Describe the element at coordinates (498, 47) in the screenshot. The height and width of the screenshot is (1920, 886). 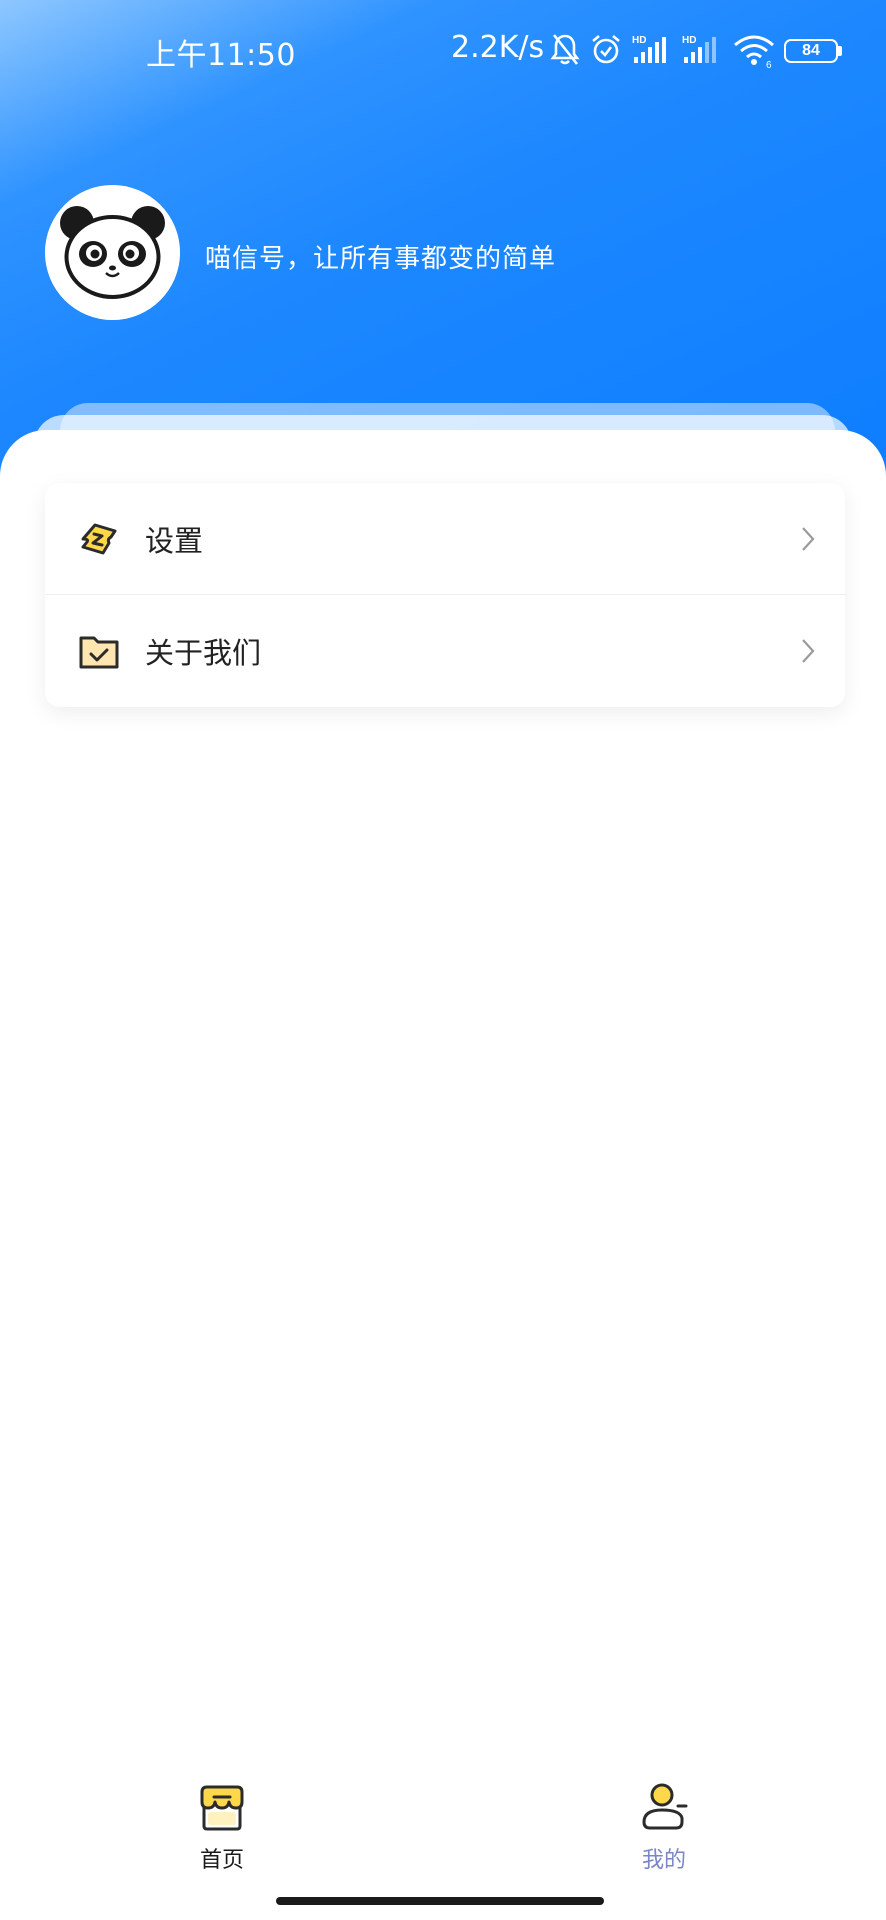
I see `network-speed: 2.2K/s` at that location.